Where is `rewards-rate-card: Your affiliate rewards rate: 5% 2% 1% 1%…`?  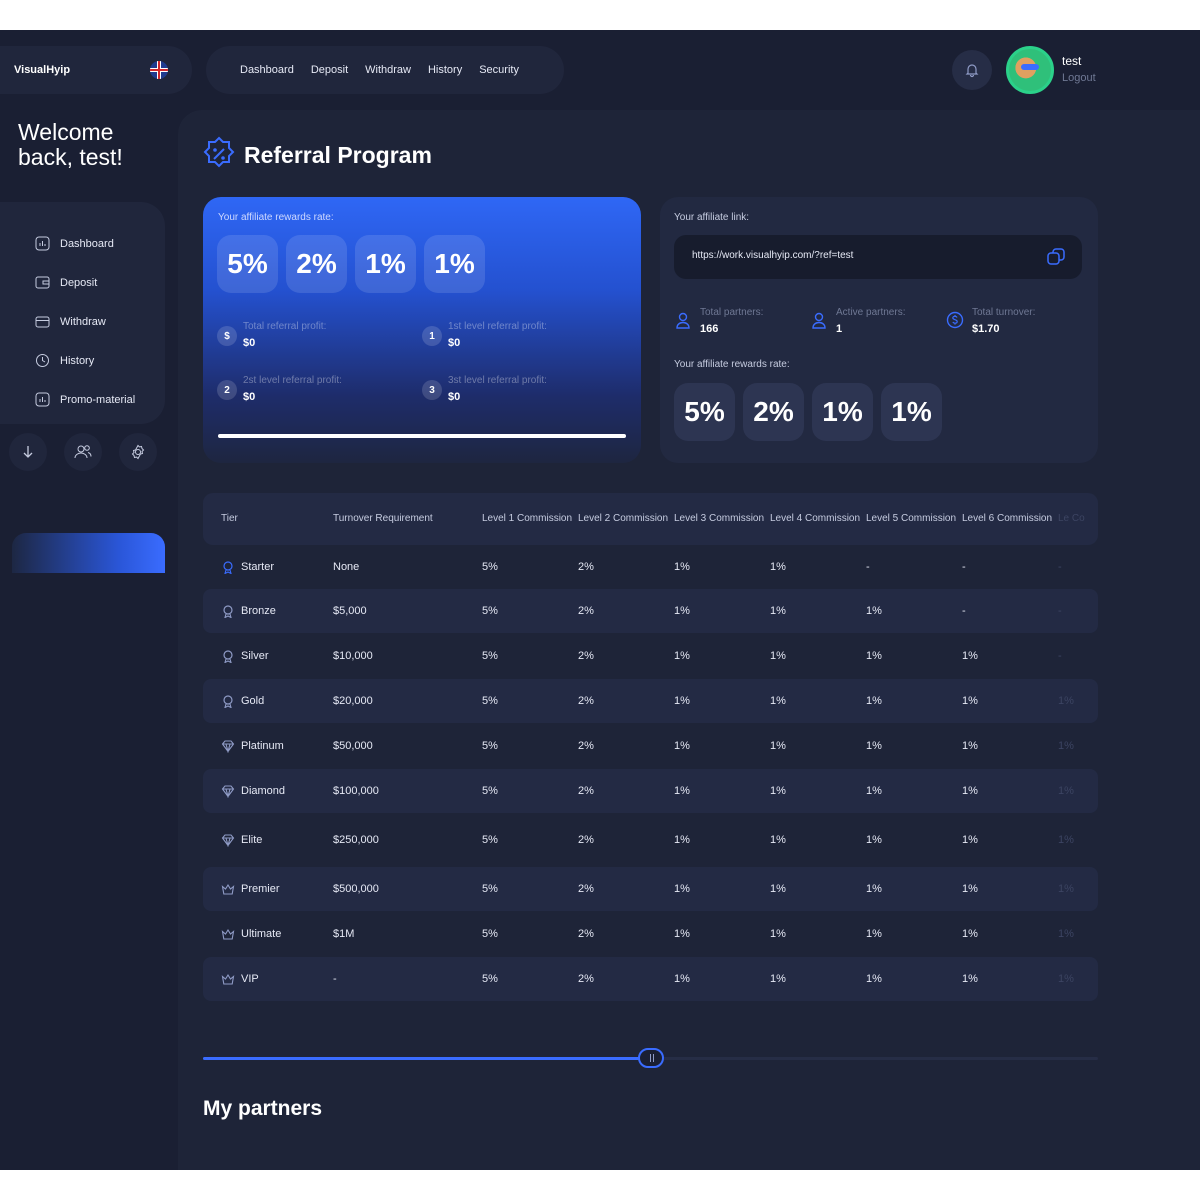
rewards-rate-card: Your affiliate rewards rate: 5% 2% 1% 1%… is located at coordinates (422, 330).